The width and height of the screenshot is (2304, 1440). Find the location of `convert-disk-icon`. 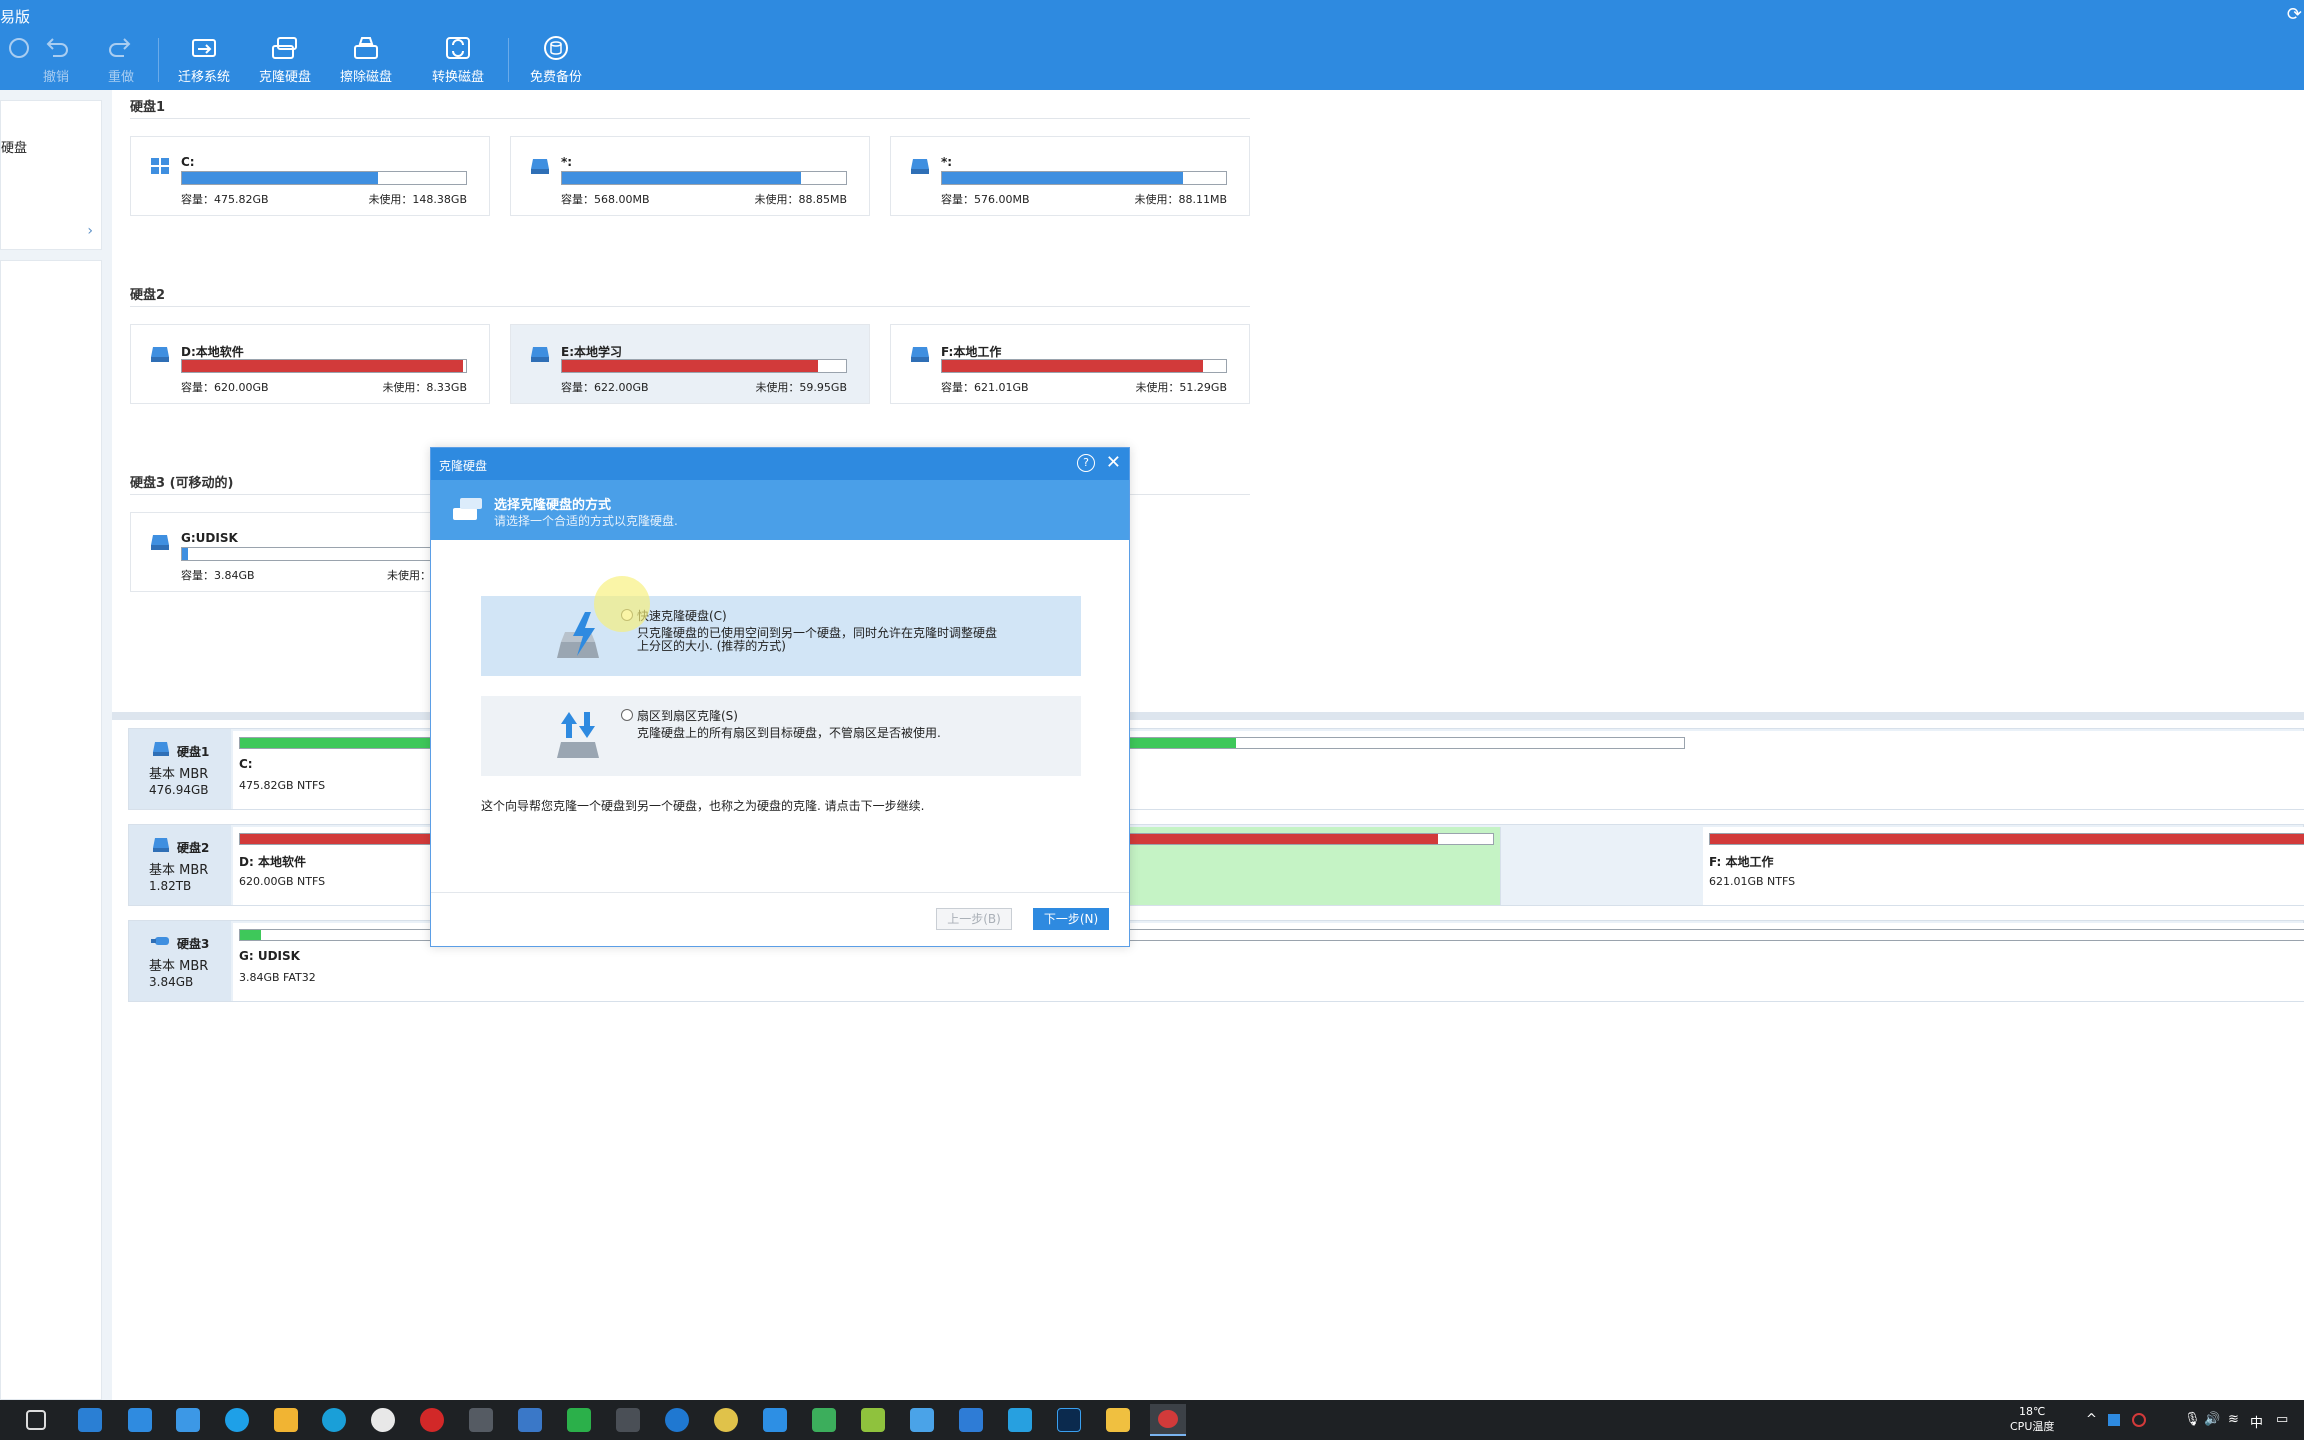

convert-disk-icon is located at coordinates (458, 48).